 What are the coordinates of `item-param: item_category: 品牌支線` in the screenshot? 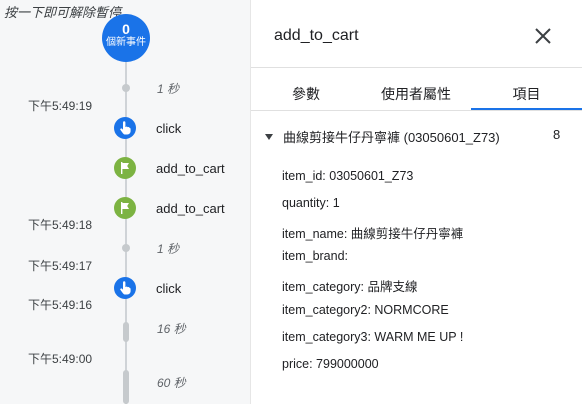 It's located at (350, 287).